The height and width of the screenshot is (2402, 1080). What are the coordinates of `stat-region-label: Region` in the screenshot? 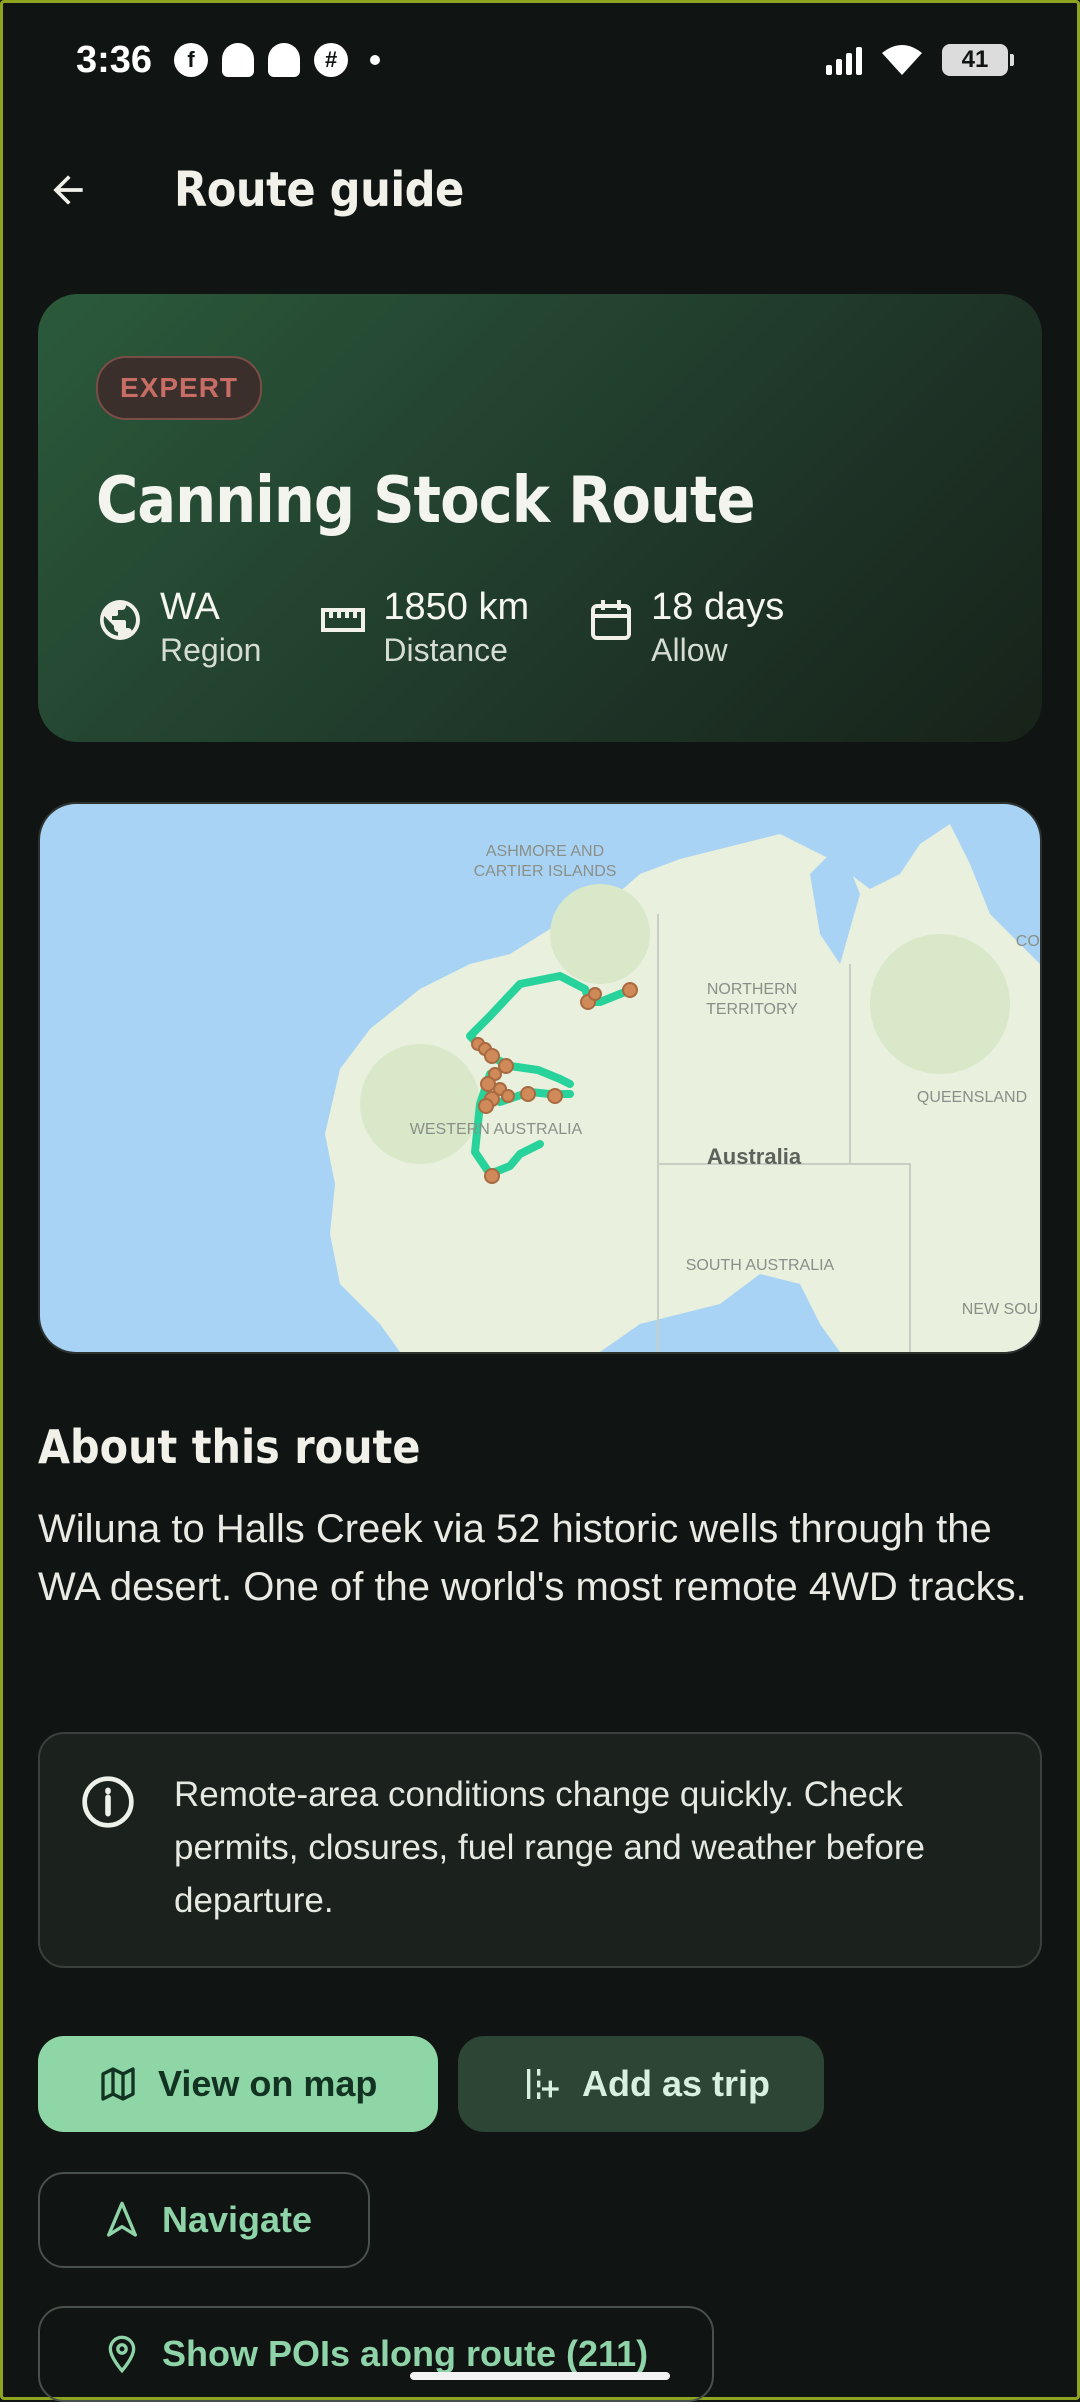 It's located at (211, 650).